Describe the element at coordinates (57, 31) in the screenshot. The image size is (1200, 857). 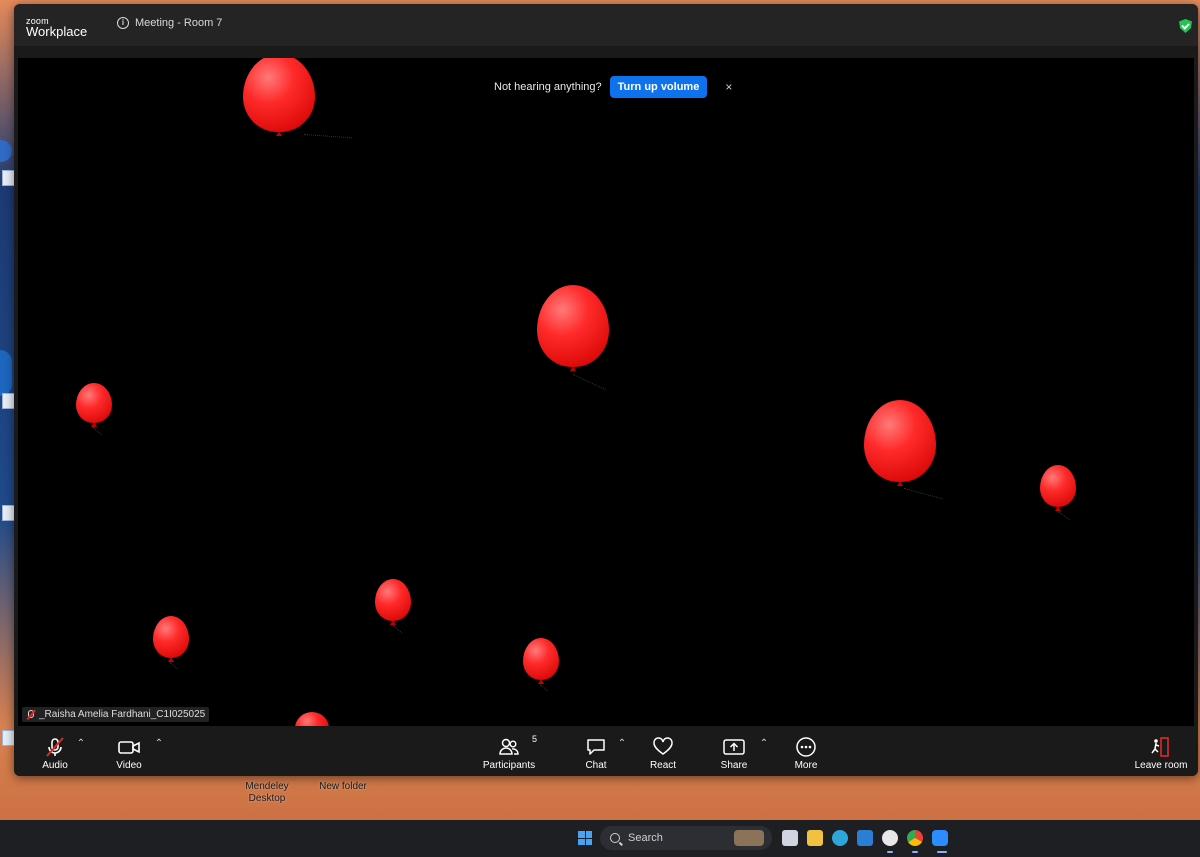
I see `brand-big: Workplace` at that location.